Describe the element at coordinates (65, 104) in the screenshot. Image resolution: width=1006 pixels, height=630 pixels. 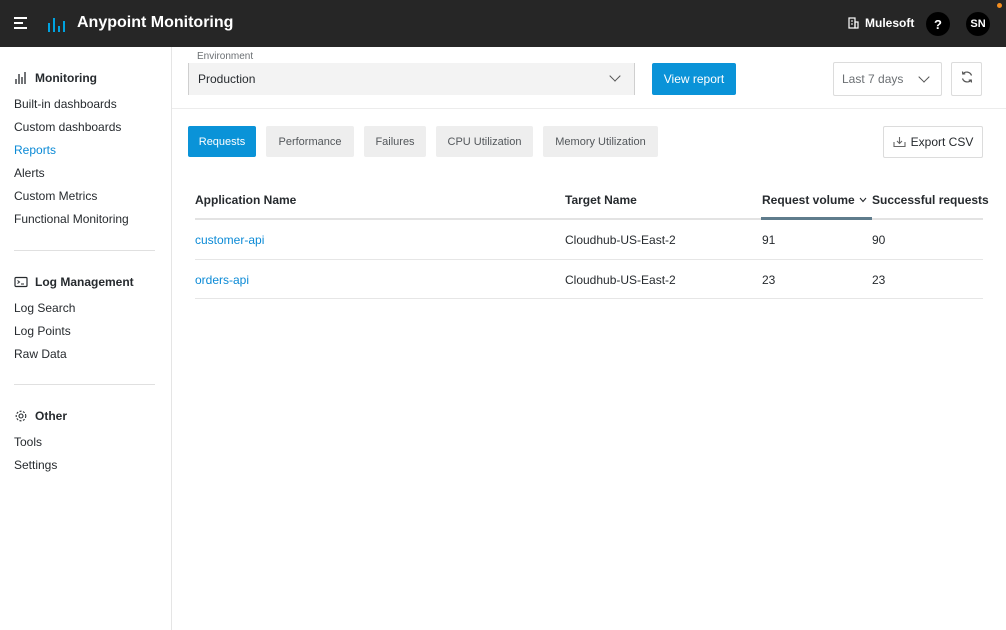
I see `sidebar-item-built-in-dashboards: Built-in dashboards` at that location.